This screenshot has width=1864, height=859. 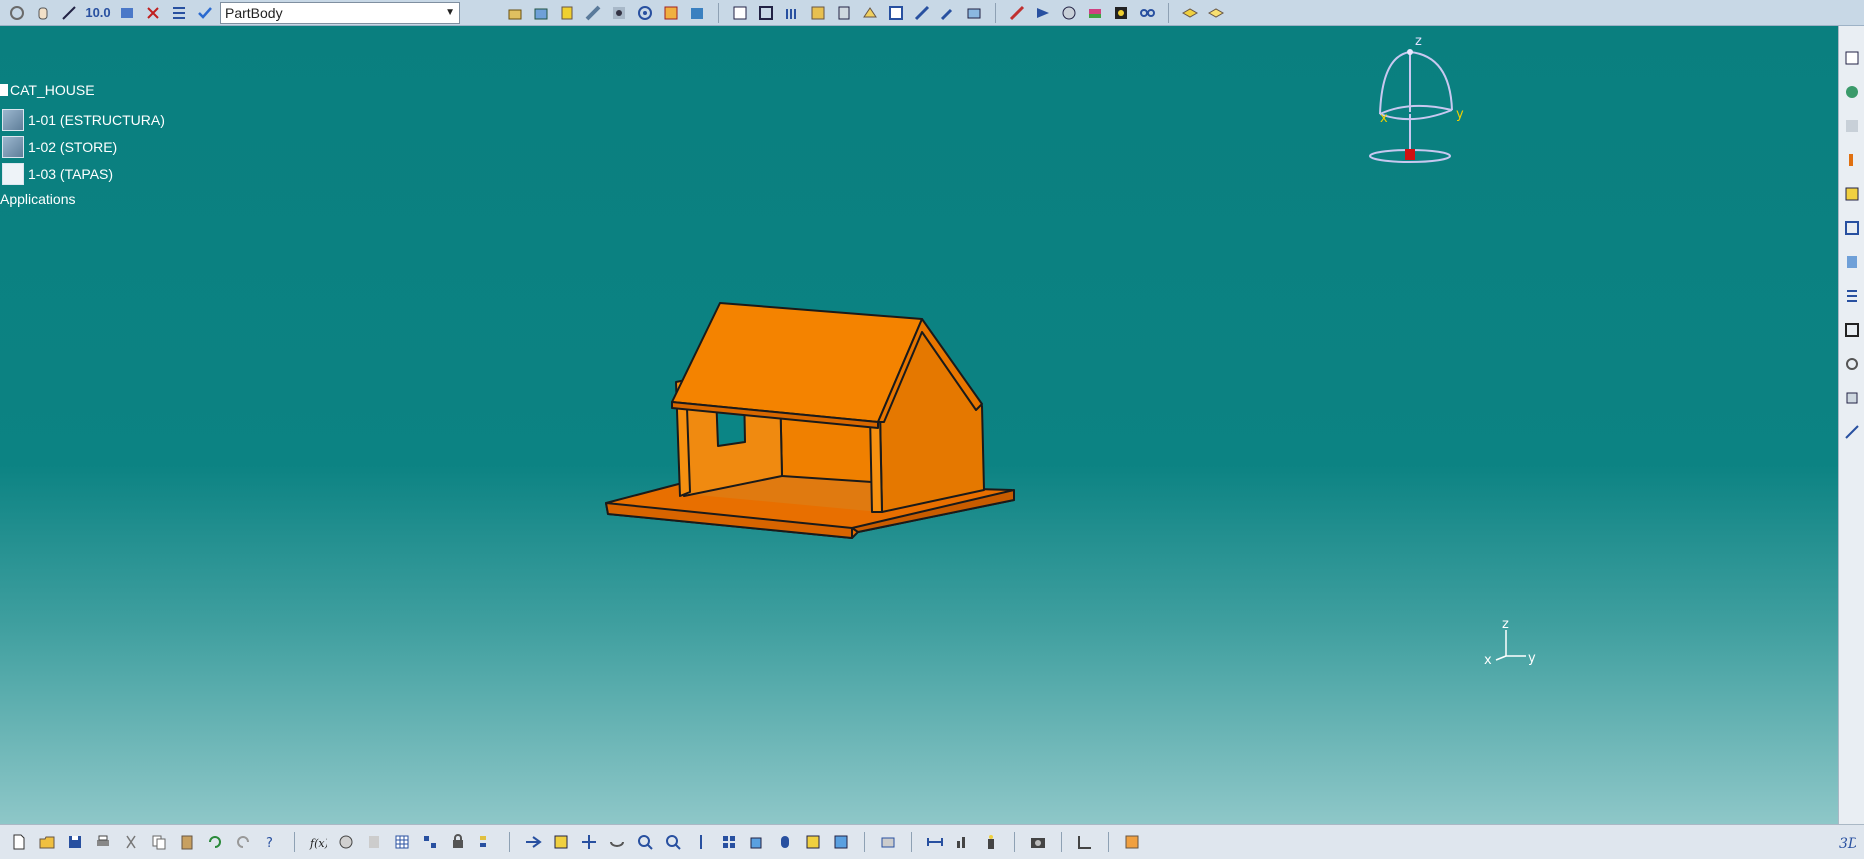 What do you see at coordinates (243, 842) in the screenshot?
I see `redo-icon` at bounding box center [243, 842].